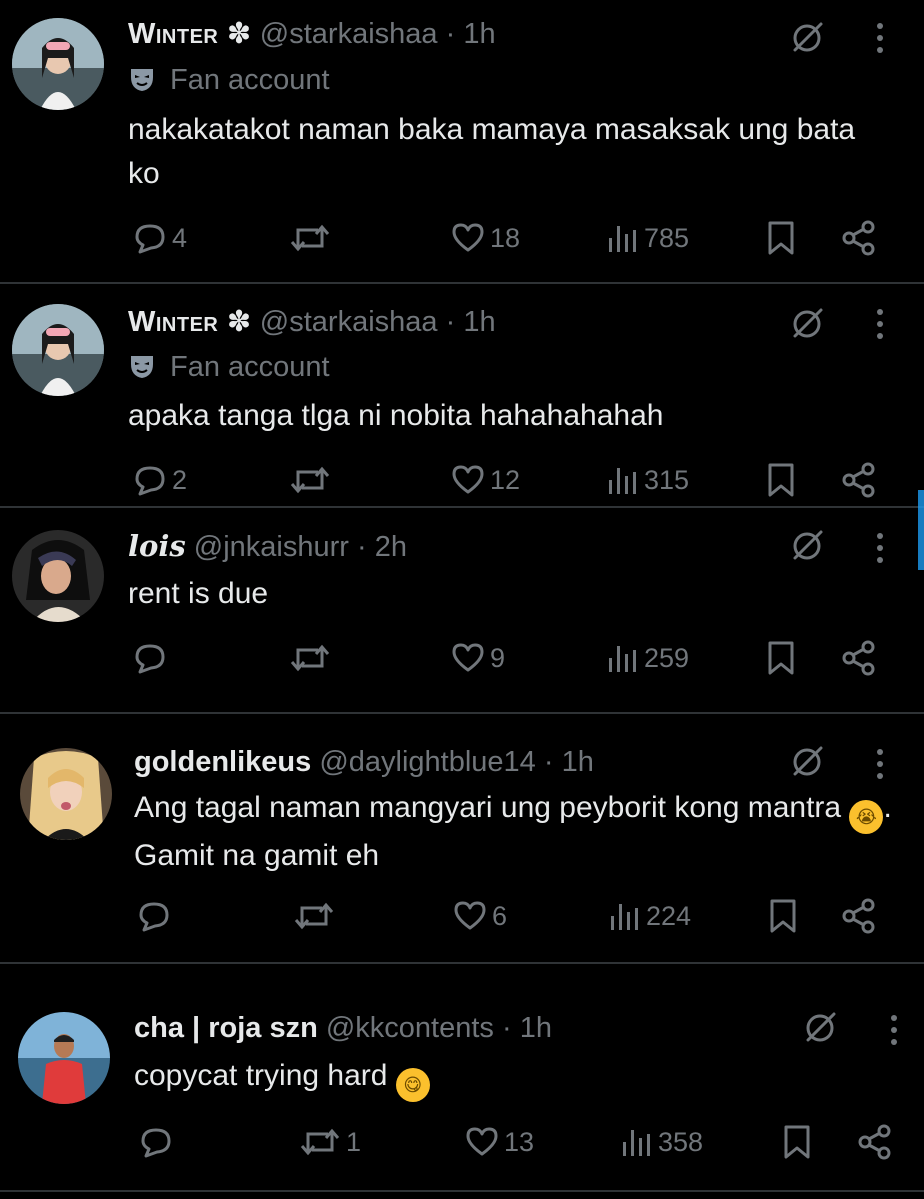 The image size is (924, 1199). I want to click on scrollbar-thumb, so click(921, 530).